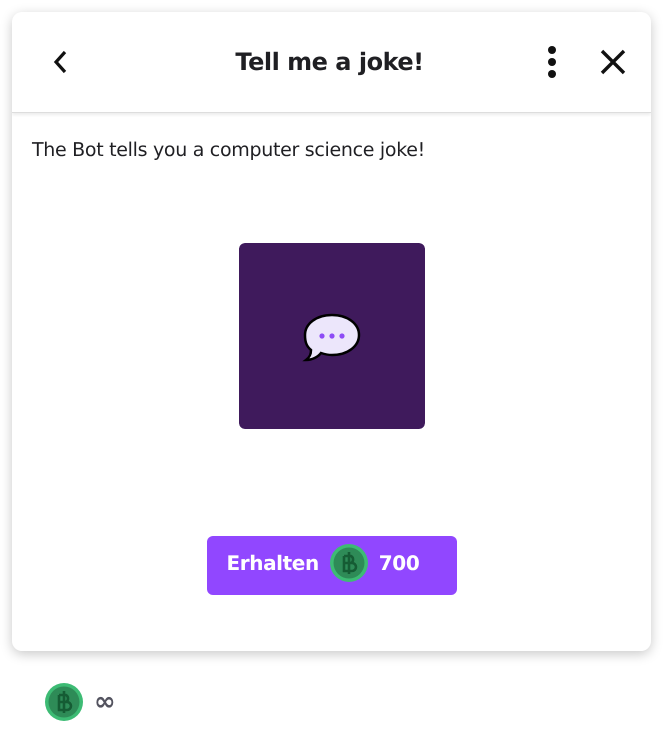  I want to click on more-options-button, so click(552, 62).